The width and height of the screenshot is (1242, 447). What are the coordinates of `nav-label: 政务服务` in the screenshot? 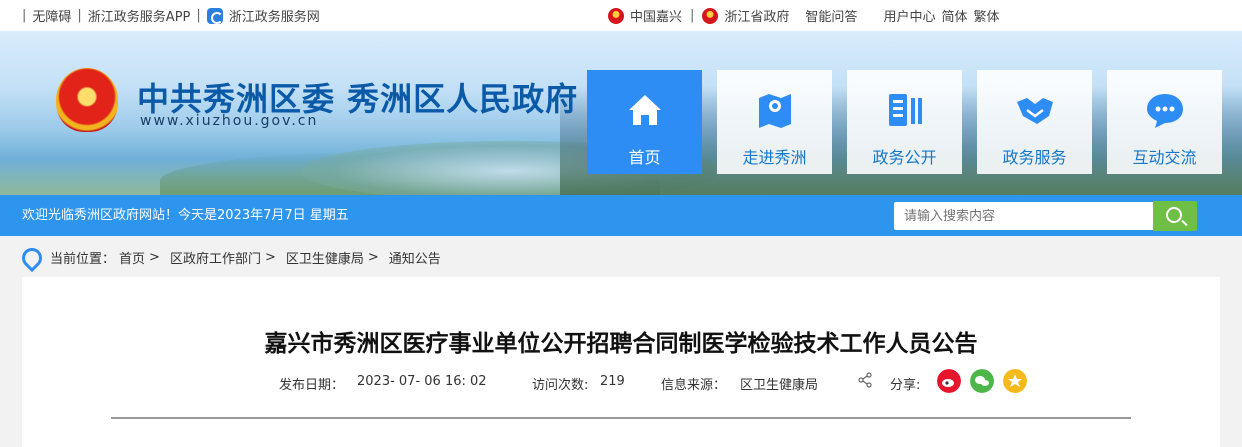 It's located at (1034, 157).